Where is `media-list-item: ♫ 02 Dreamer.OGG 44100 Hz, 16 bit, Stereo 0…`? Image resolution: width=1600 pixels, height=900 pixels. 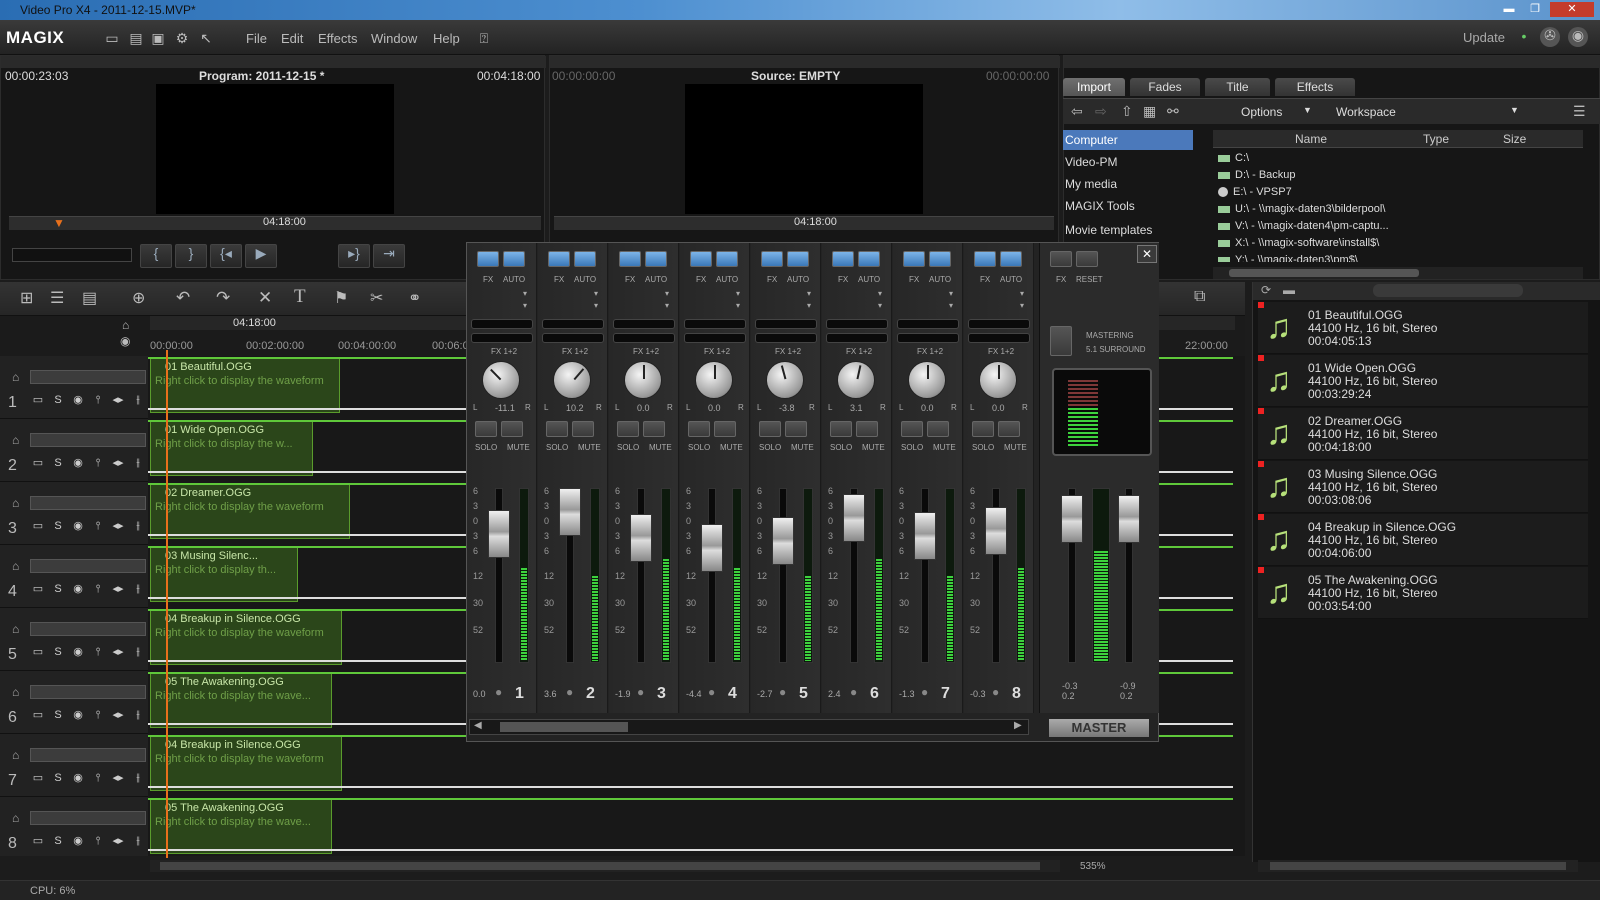 media-list-item: ♫ 02 Dreamer.OGG 44100 Hz, 16 bit, Stereo 0… is located at coordinates (1423, 434).